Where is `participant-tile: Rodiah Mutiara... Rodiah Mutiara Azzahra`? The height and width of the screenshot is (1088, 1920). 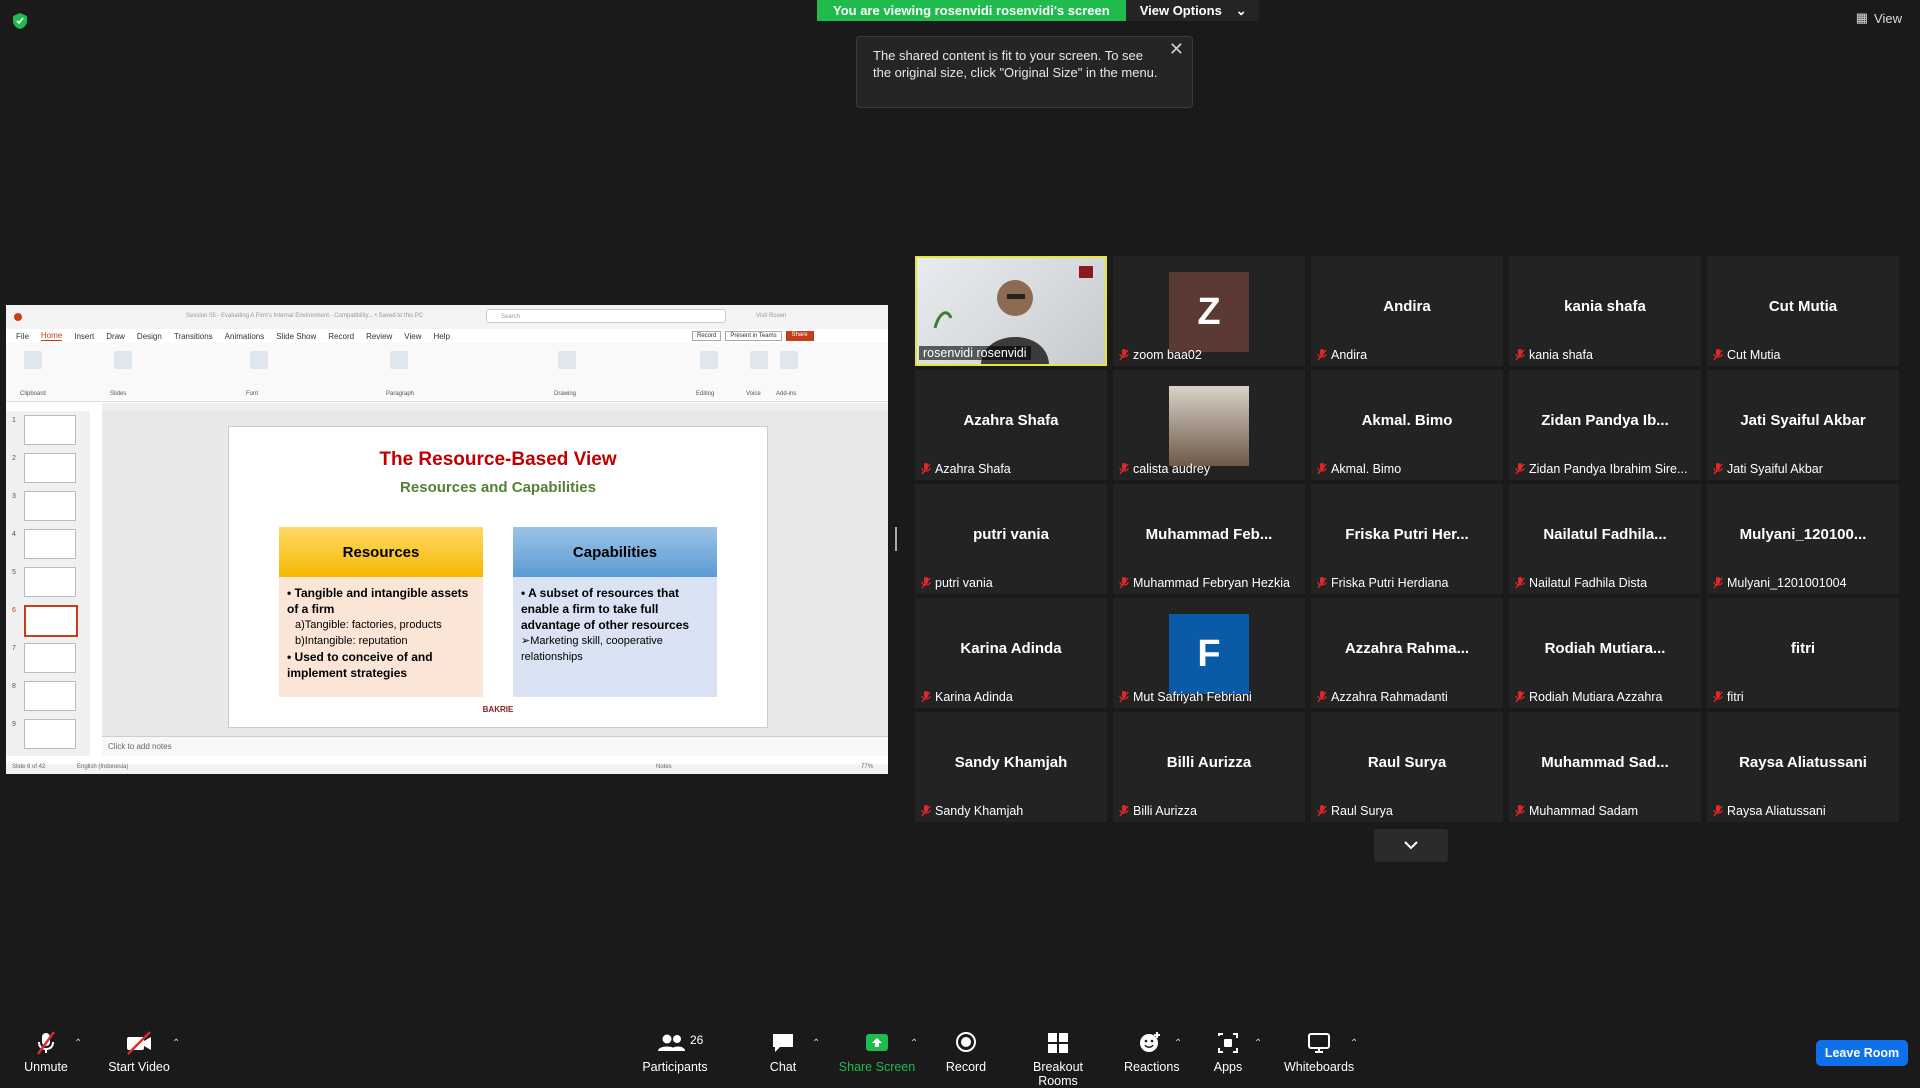
participant-tile: Rodiah Mutiara... Rodiah Mutiara Azzahra is located at coordinates (1605, 653).